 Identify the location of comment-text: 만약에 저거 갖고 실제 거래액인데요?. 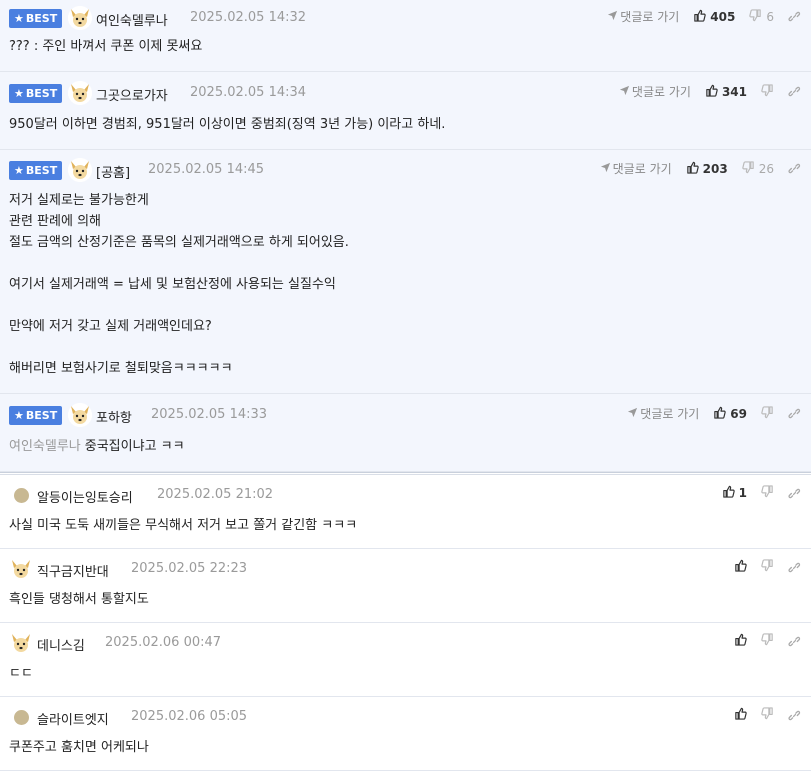
(110, 326).